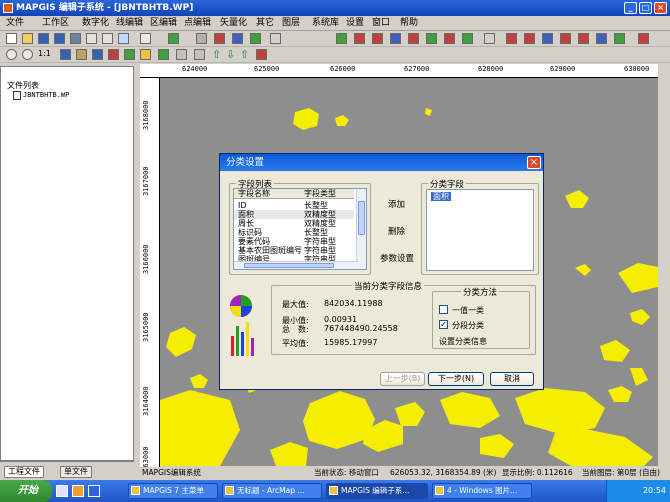  Describe the element at coordinates (97, 54) in the screenshot. I see `refresh-icon` at that location.